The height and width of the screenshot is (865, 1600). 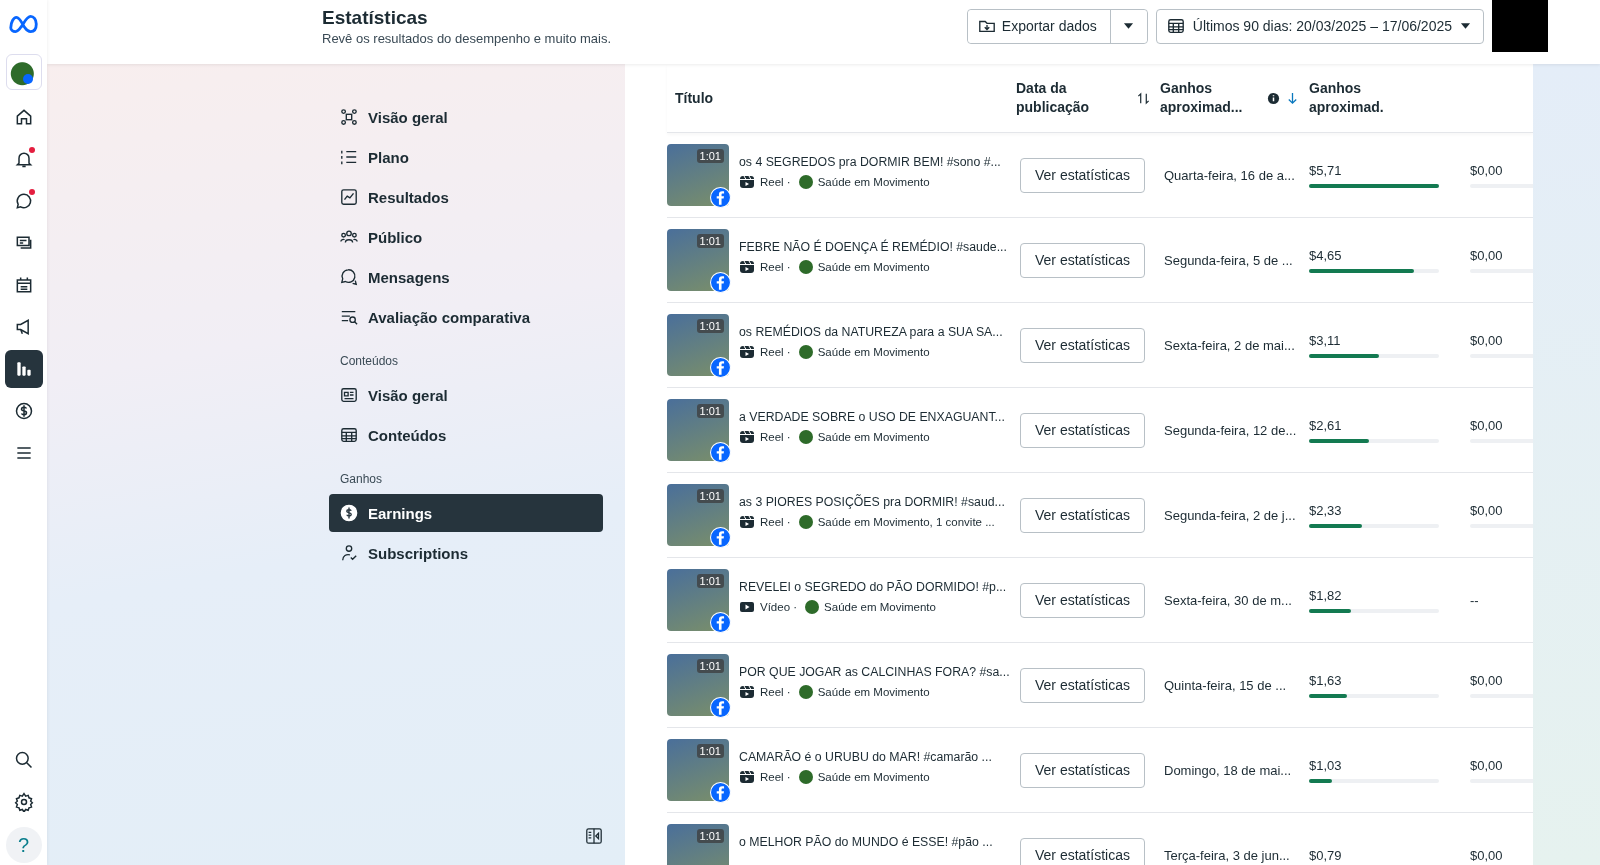 I want to click on section-heading: Conteúdos, so click(x=370, y=361).